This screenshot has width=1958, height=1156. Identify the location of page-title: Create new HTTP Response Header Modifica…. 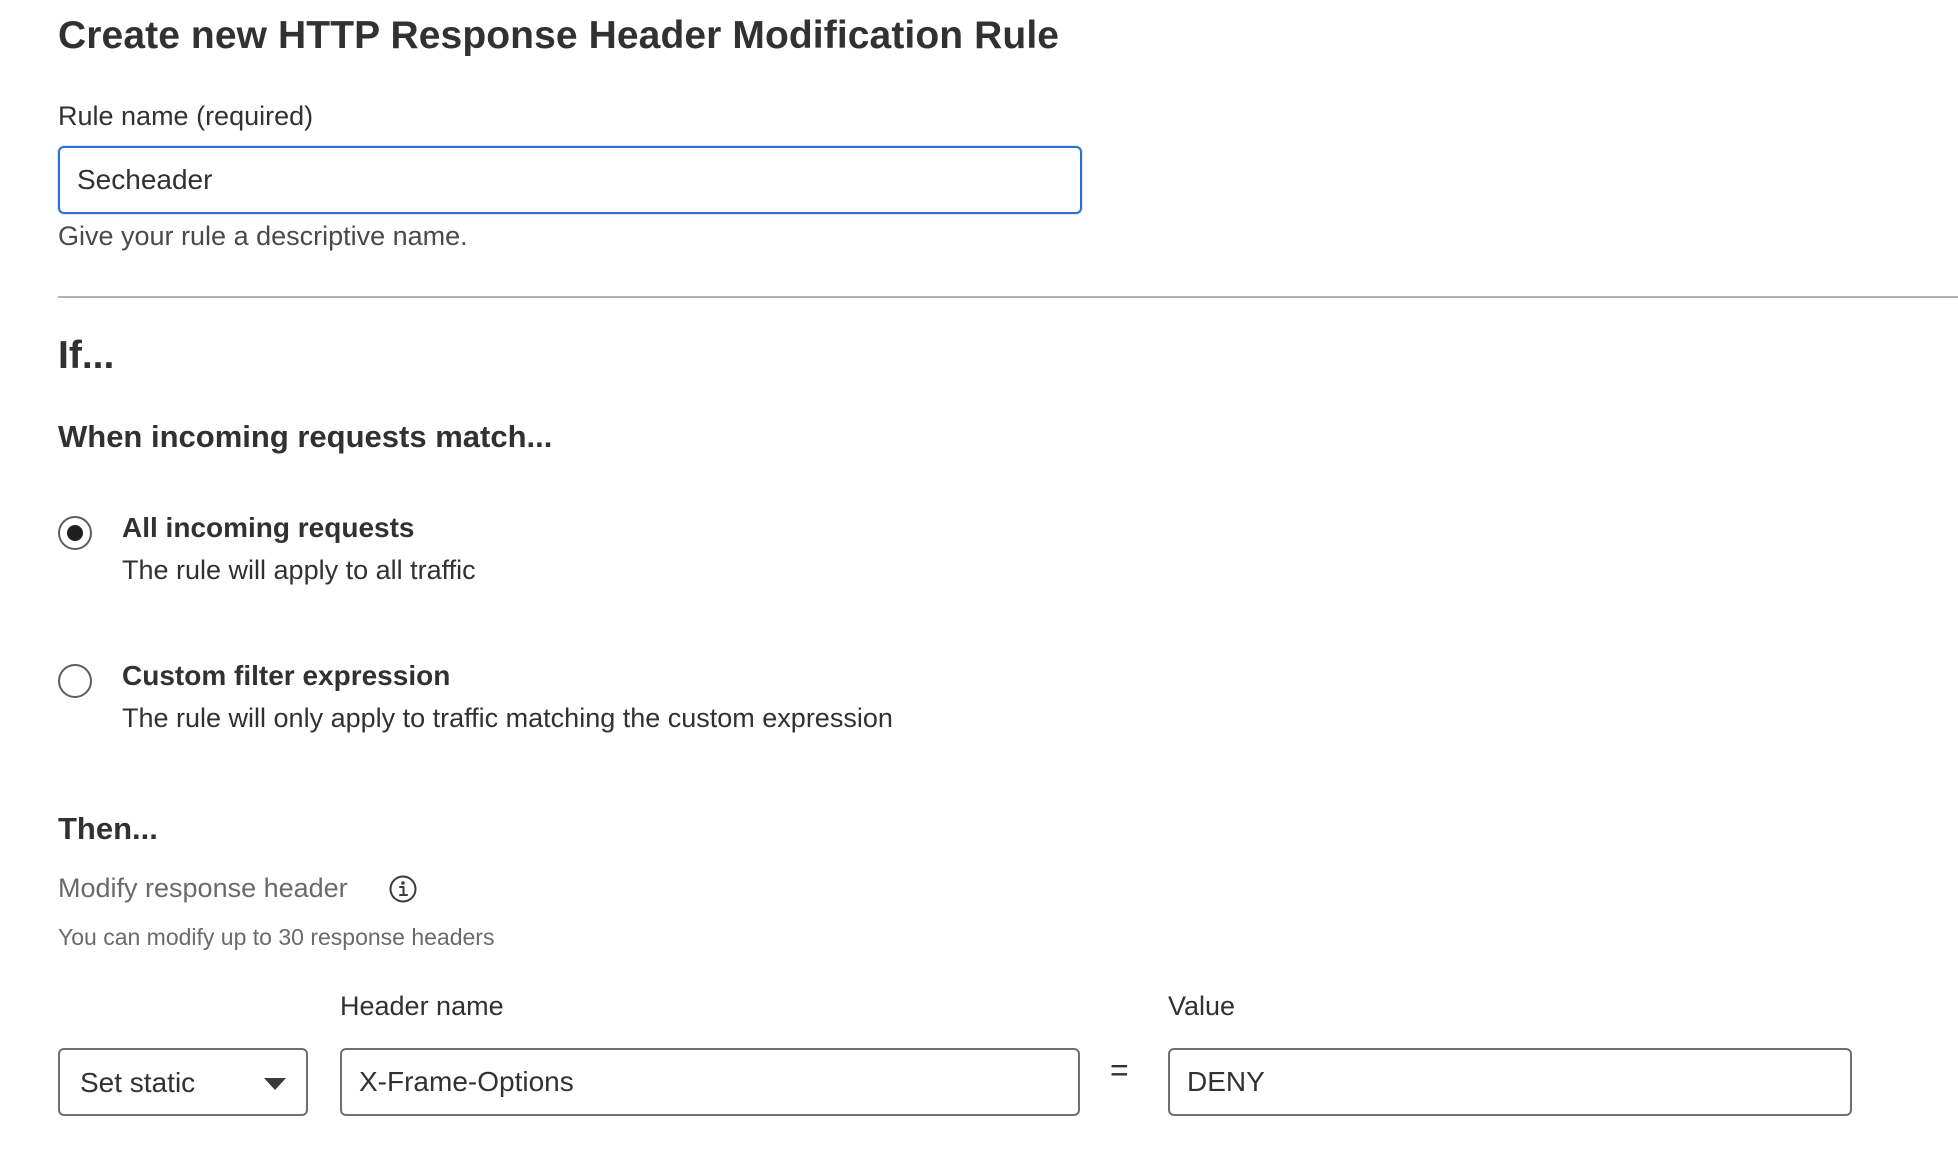
(559, 35).